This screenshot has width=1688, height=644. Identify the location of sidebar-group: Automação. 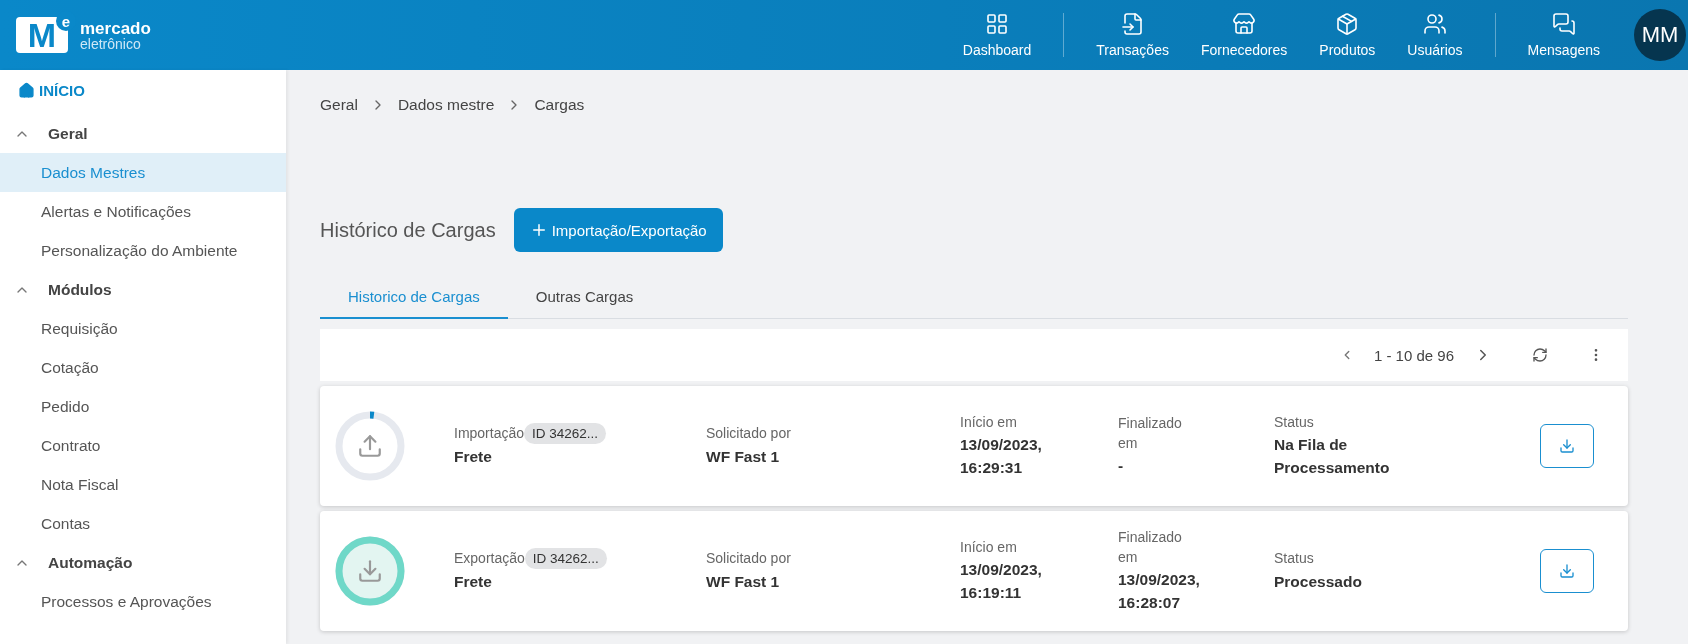
(143, 562).